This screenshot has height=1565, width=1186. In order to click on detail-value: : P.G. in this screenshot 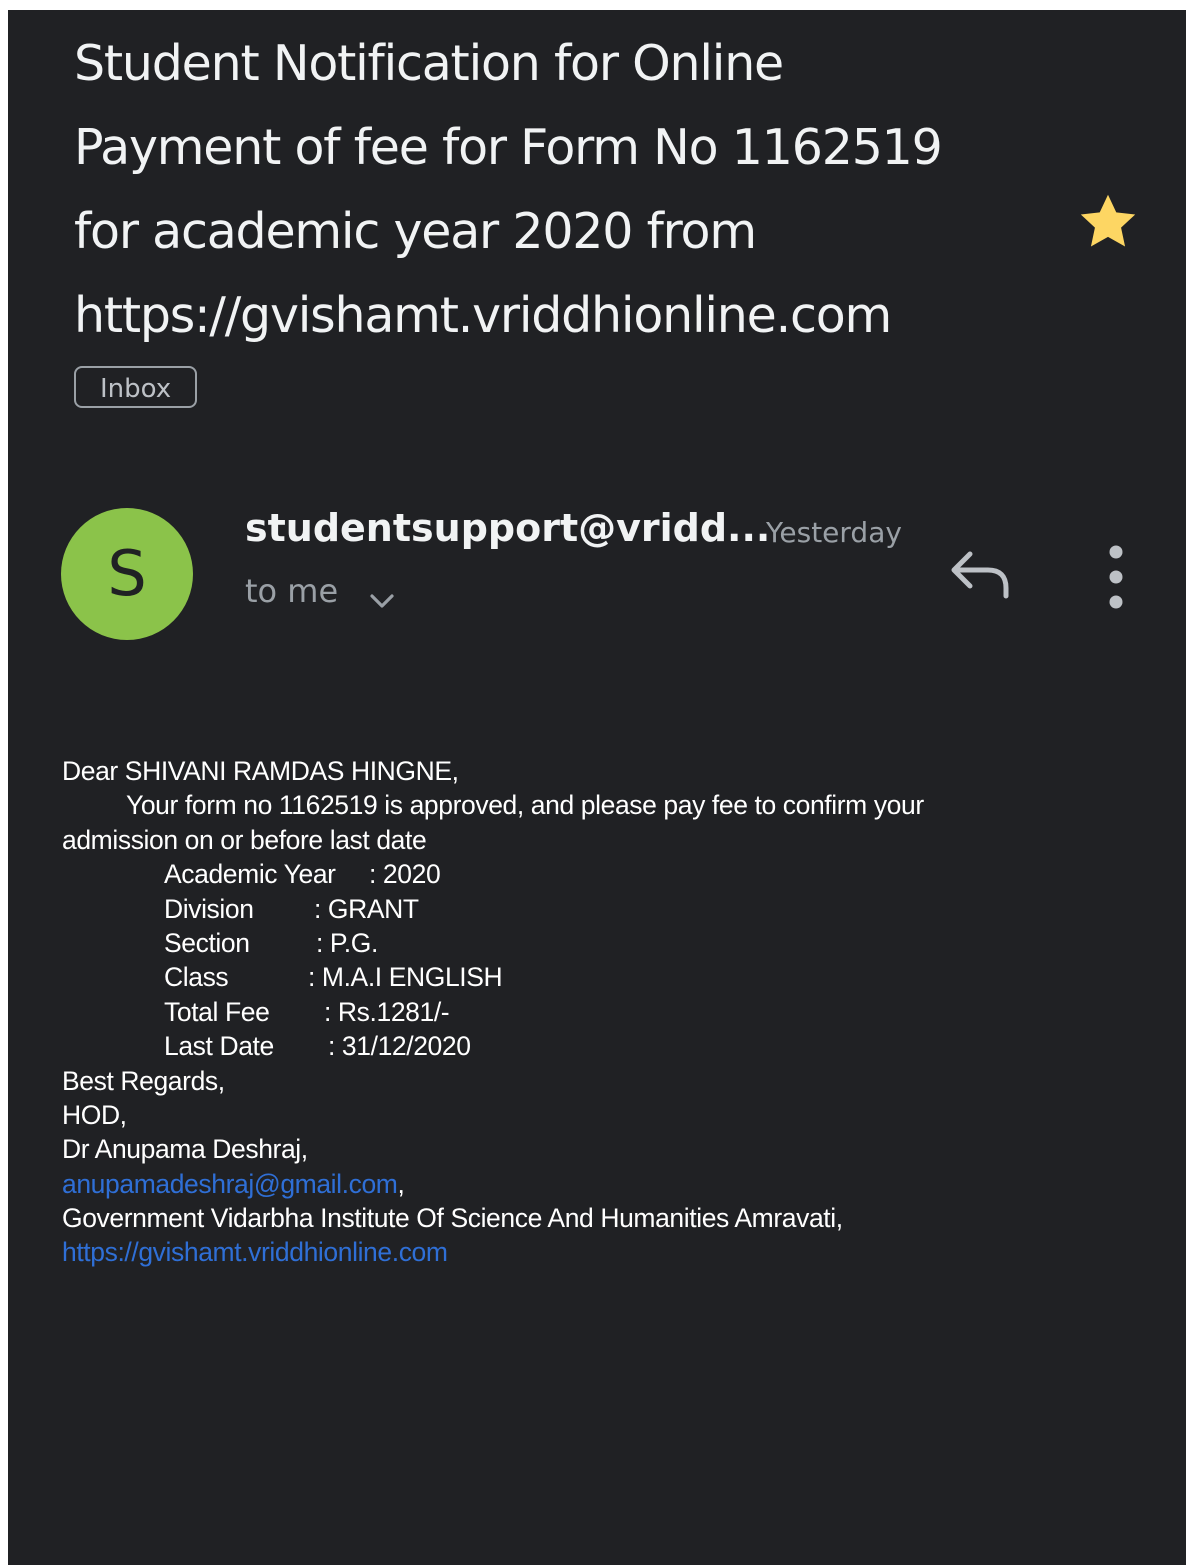, I will do `click(347, 942)`.